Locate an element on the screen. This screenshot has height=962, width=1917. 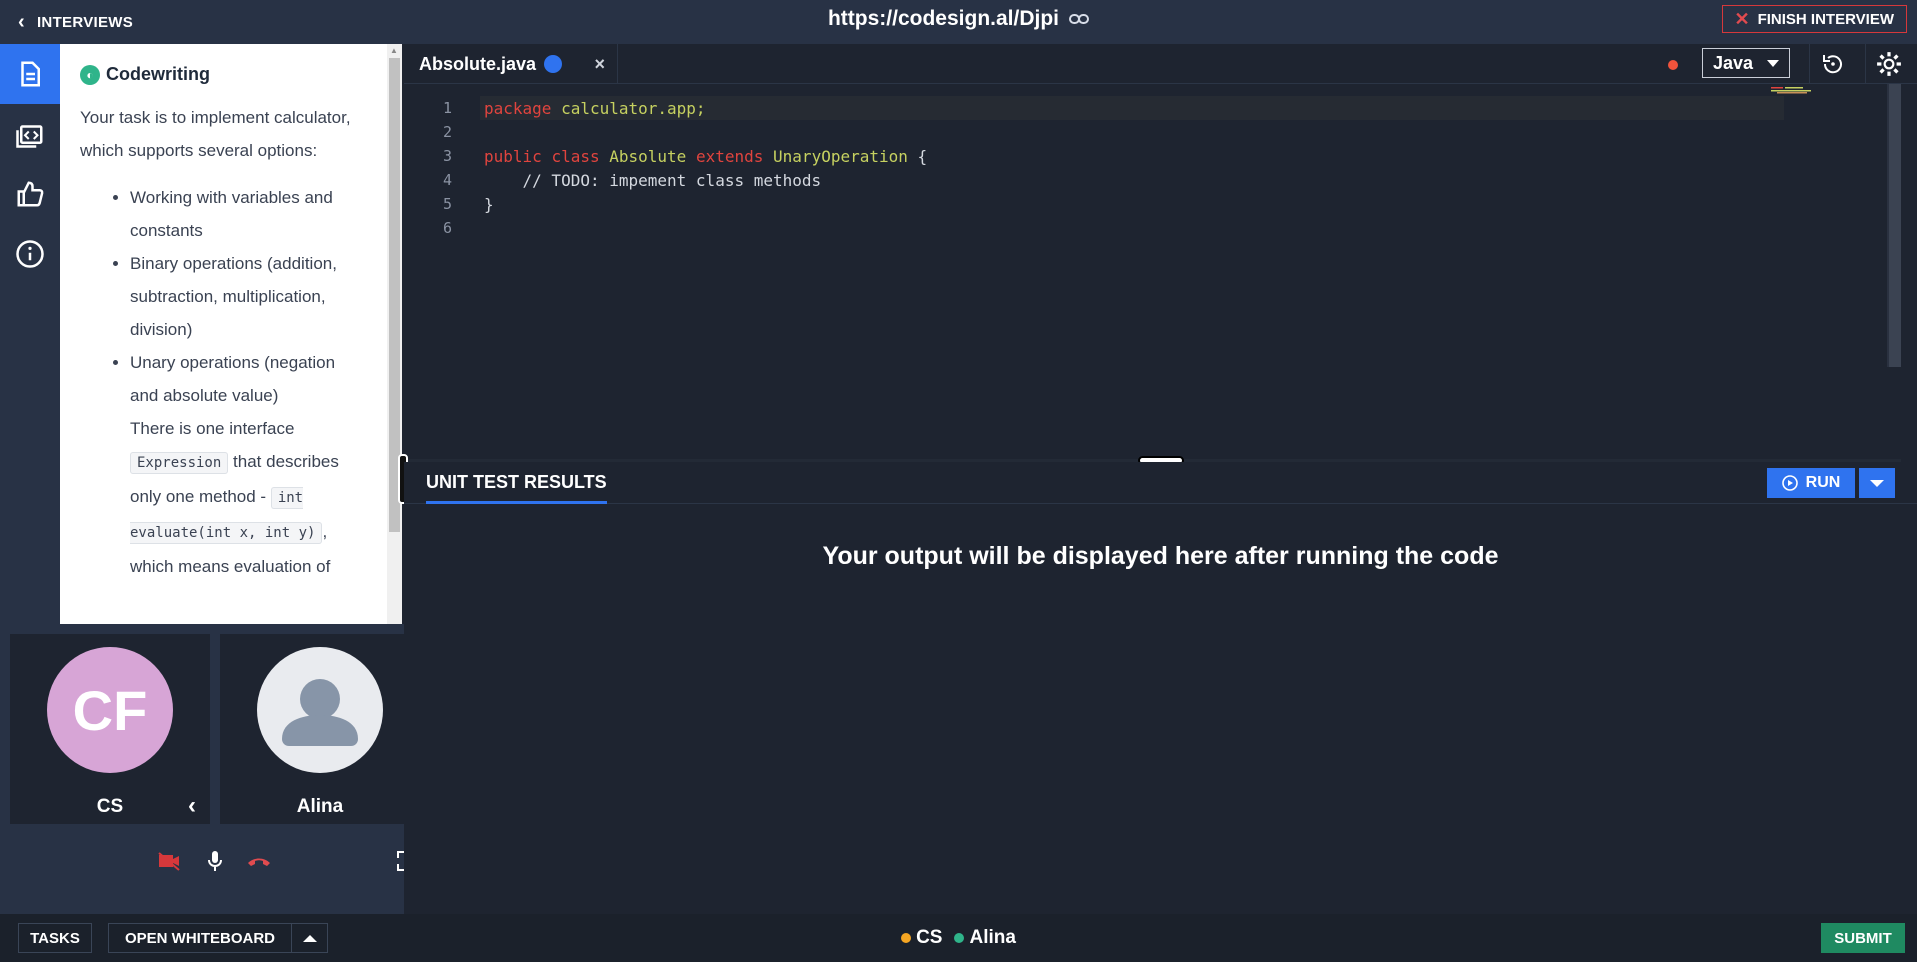
unsaved-indicator is located at coordinates (1673, 65).